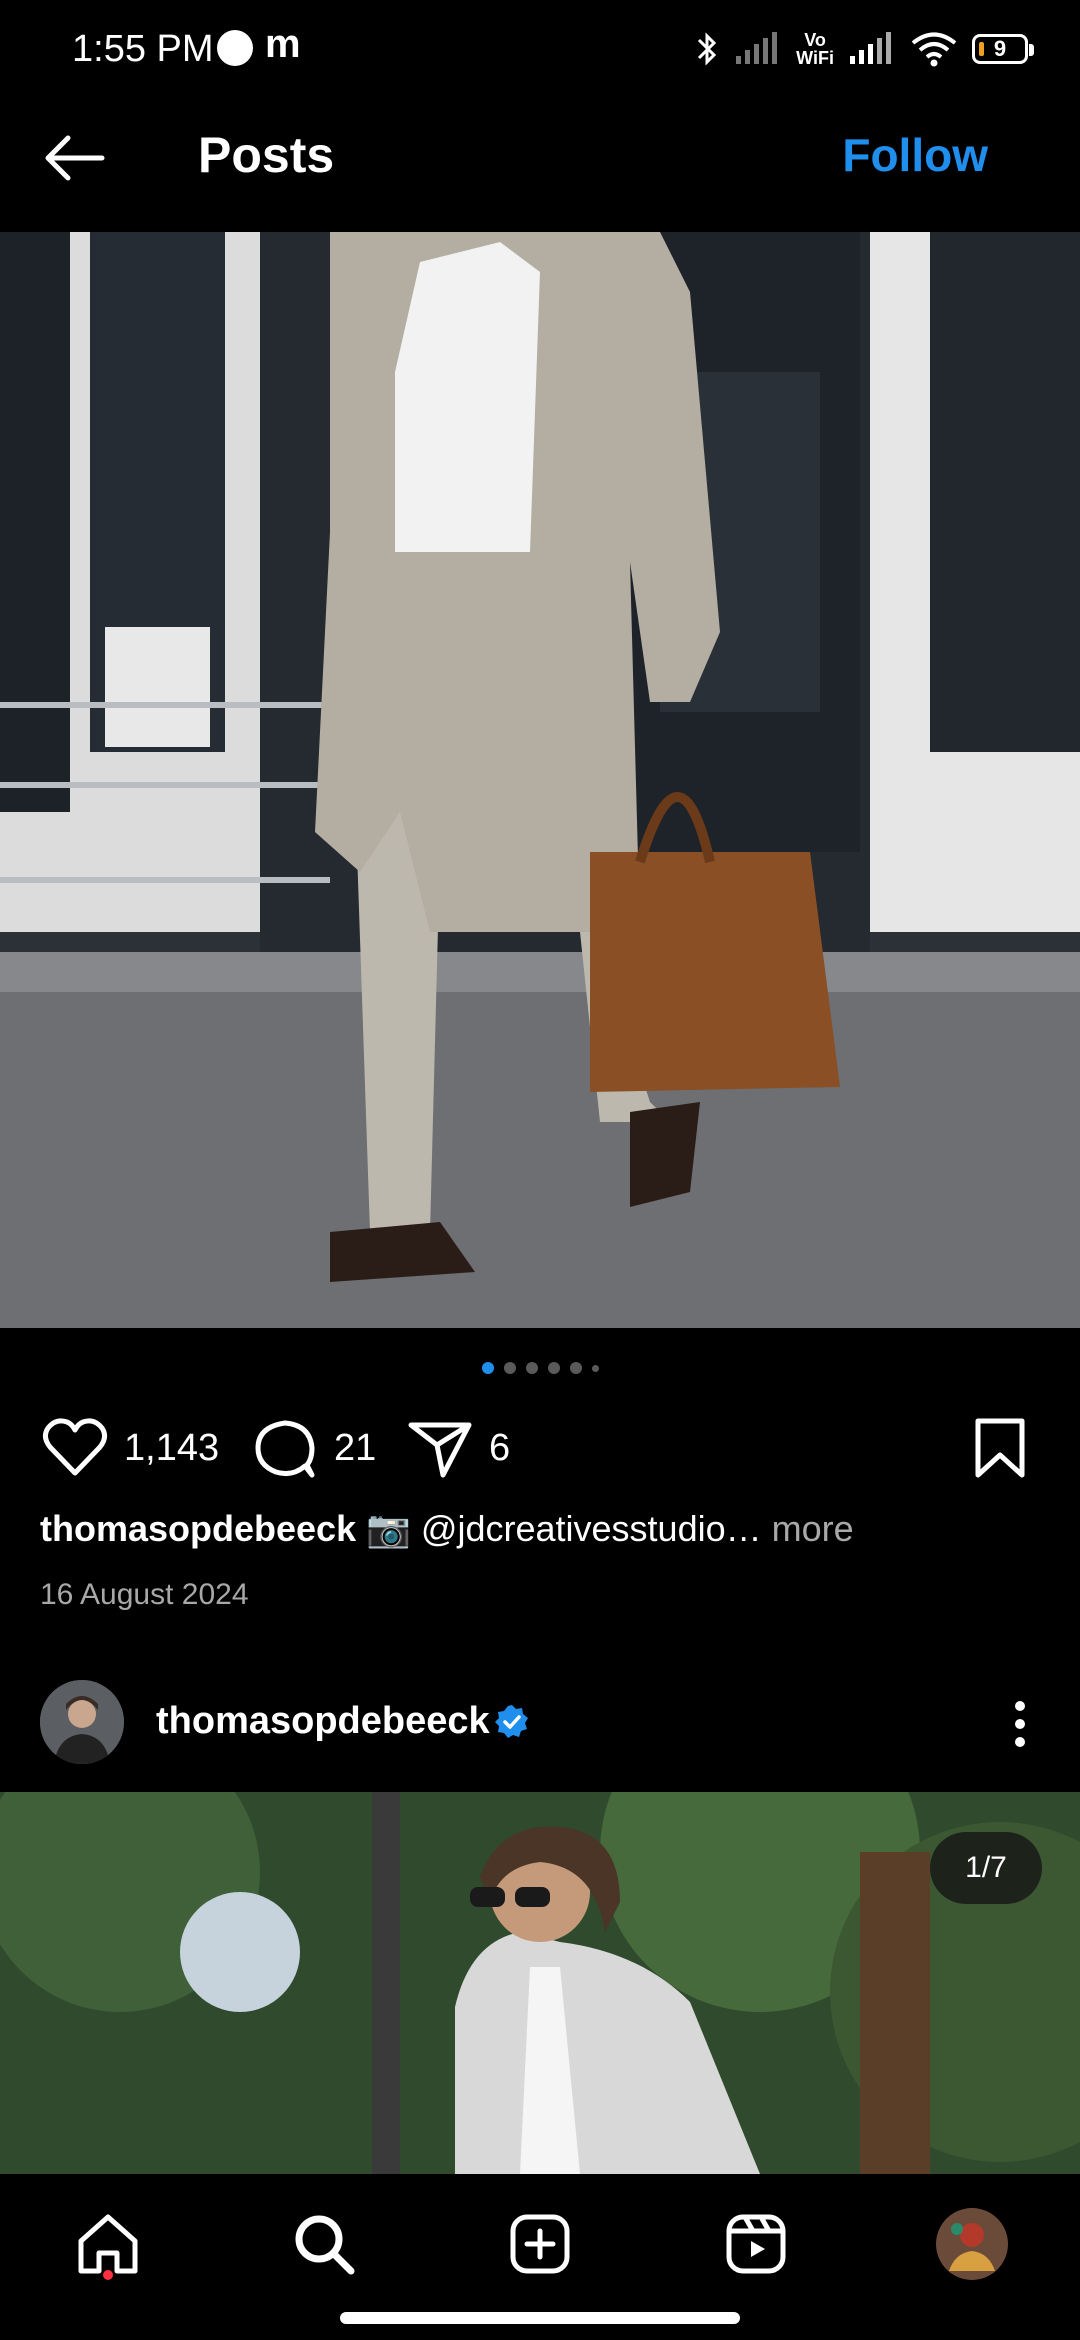 This screenshot has width=1080, height=2340. I want to click on search-icon, so click(325, 2245).